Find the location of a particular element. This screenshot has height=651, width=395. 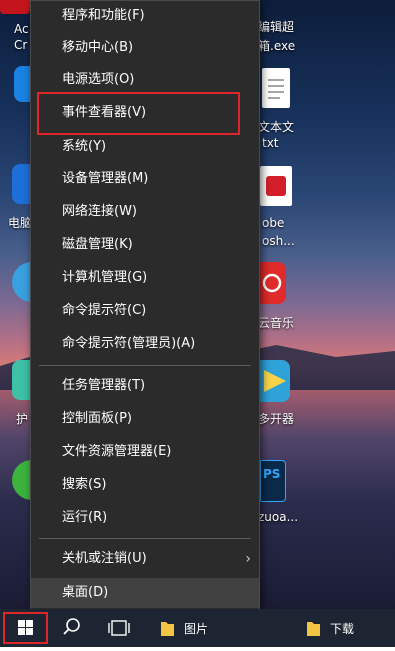

desktop-icon-label-diannao: 电脑 is located at coordinates (20, 223).